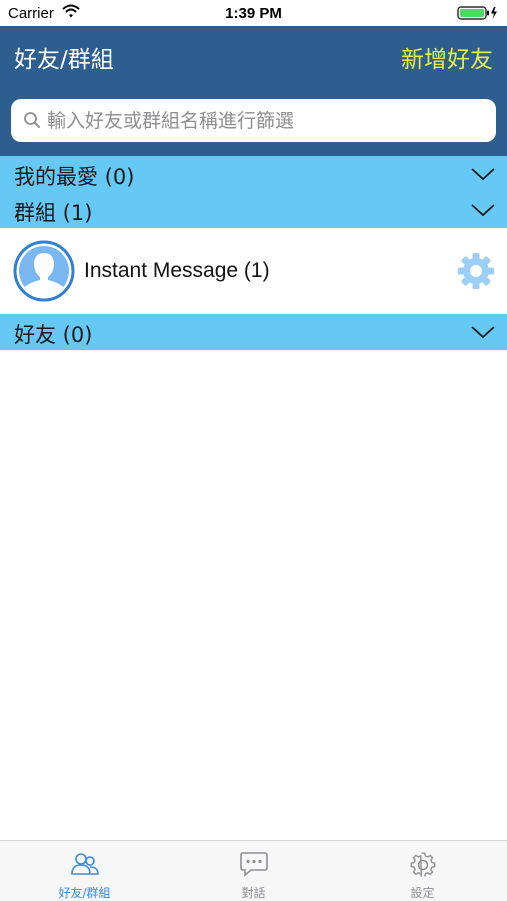 This screenshot has width=507, height=901. What do you see at coordinates (422, 867) in the screenshot?
I see `settings-icon` at bounding box center [422, 867].